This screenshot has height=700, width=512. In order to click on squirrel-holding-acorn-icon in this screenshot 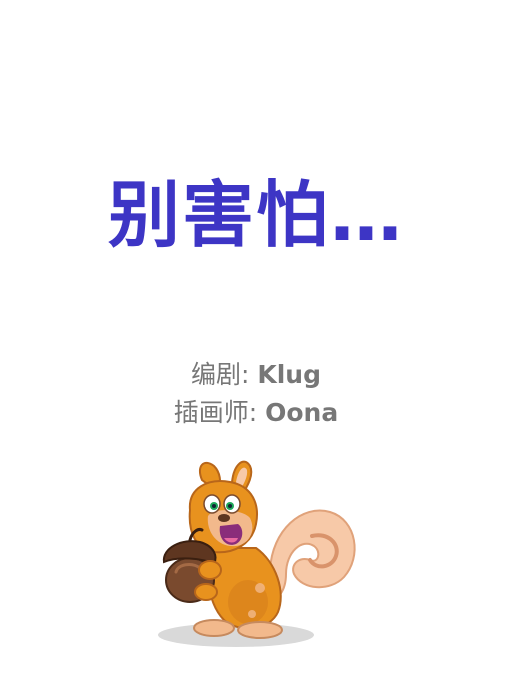, I will do `click(257, 553)`.